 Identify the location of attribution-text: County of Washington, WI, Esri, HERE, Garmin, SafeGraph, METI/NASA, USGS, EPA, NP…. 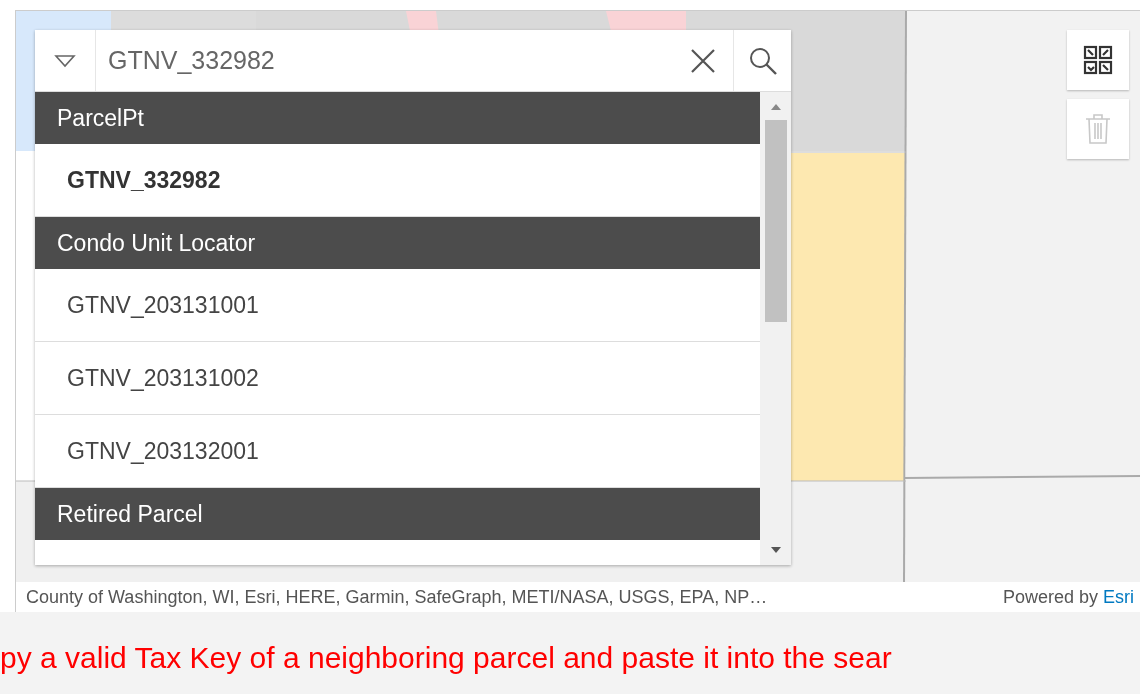
(397, 597).